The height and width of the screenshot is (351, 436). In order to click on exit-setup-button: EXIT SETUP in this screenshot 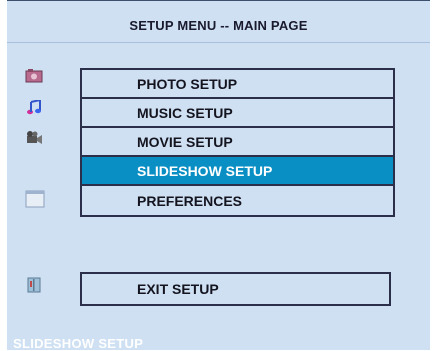, I will do `click(235, 289)`.